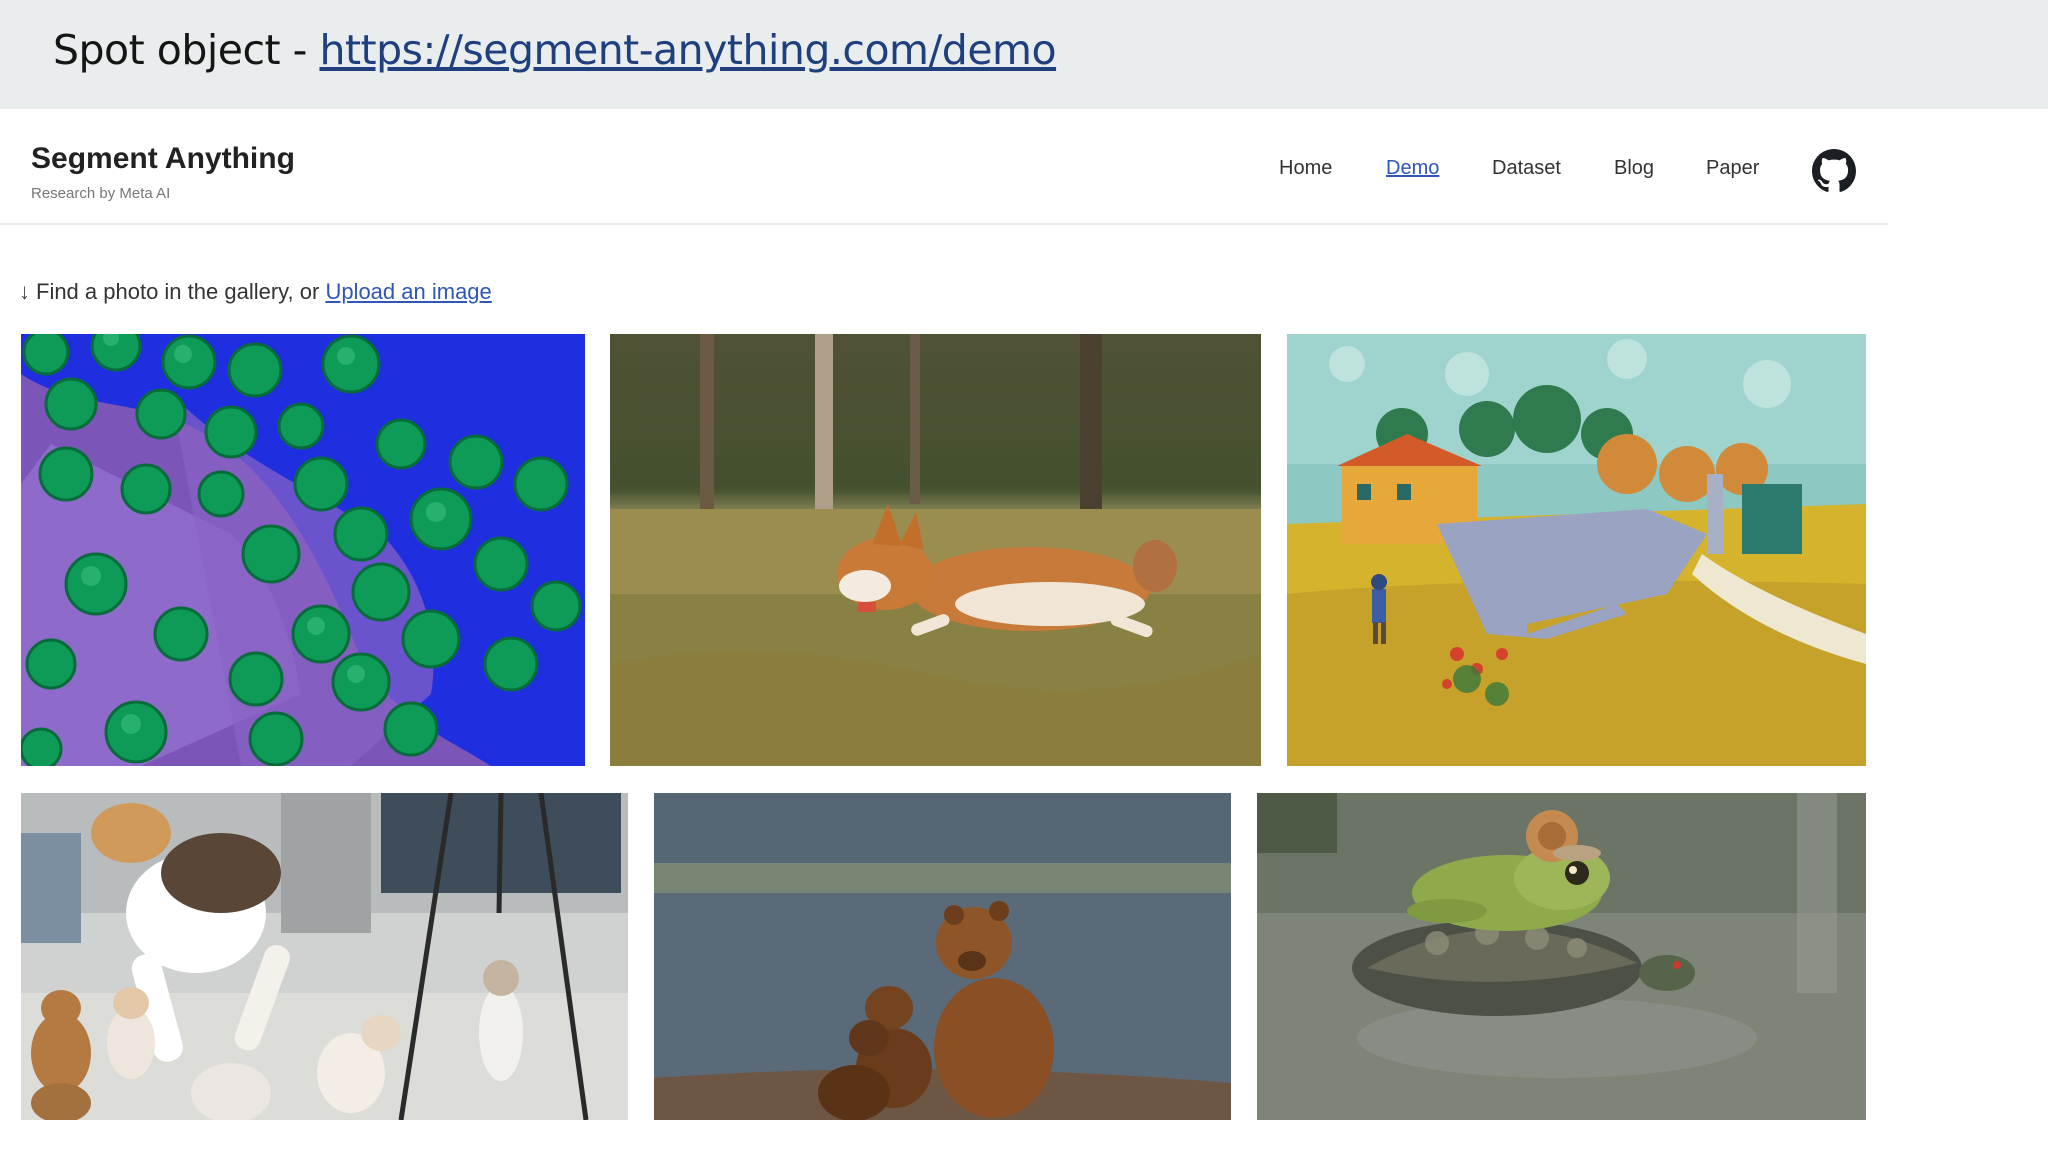  I want to click on caption-prefix: Spot object -, so click(186, 50).